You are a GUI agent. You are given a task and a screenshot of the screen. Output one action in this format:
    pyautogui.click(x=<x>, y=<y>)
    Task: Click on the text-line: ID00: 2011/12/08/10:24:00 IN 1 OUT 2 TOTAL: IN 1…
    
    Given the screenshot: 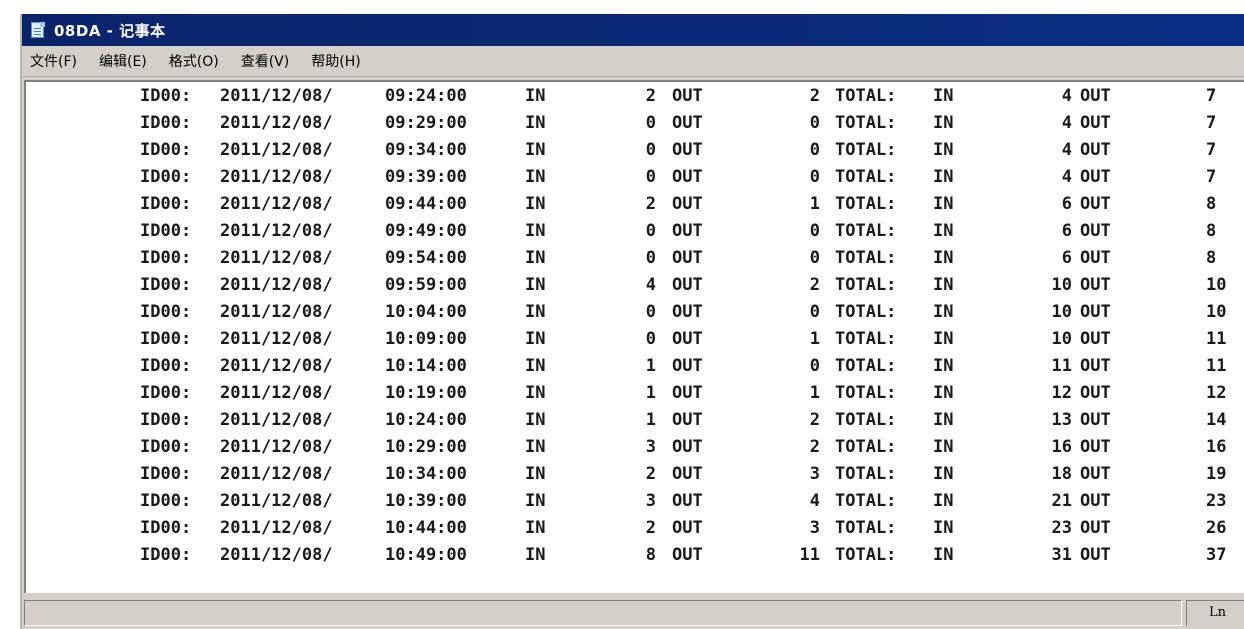 What is the action you would take?
    pyautogui.click(x=635, y=423)
    